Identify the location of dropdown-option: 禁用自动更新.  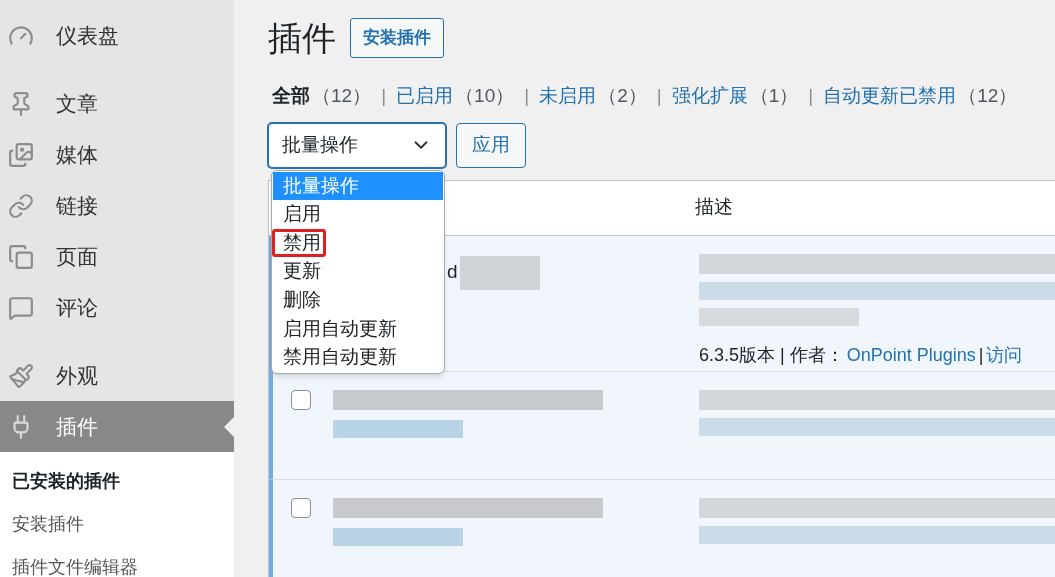
(358, 357).